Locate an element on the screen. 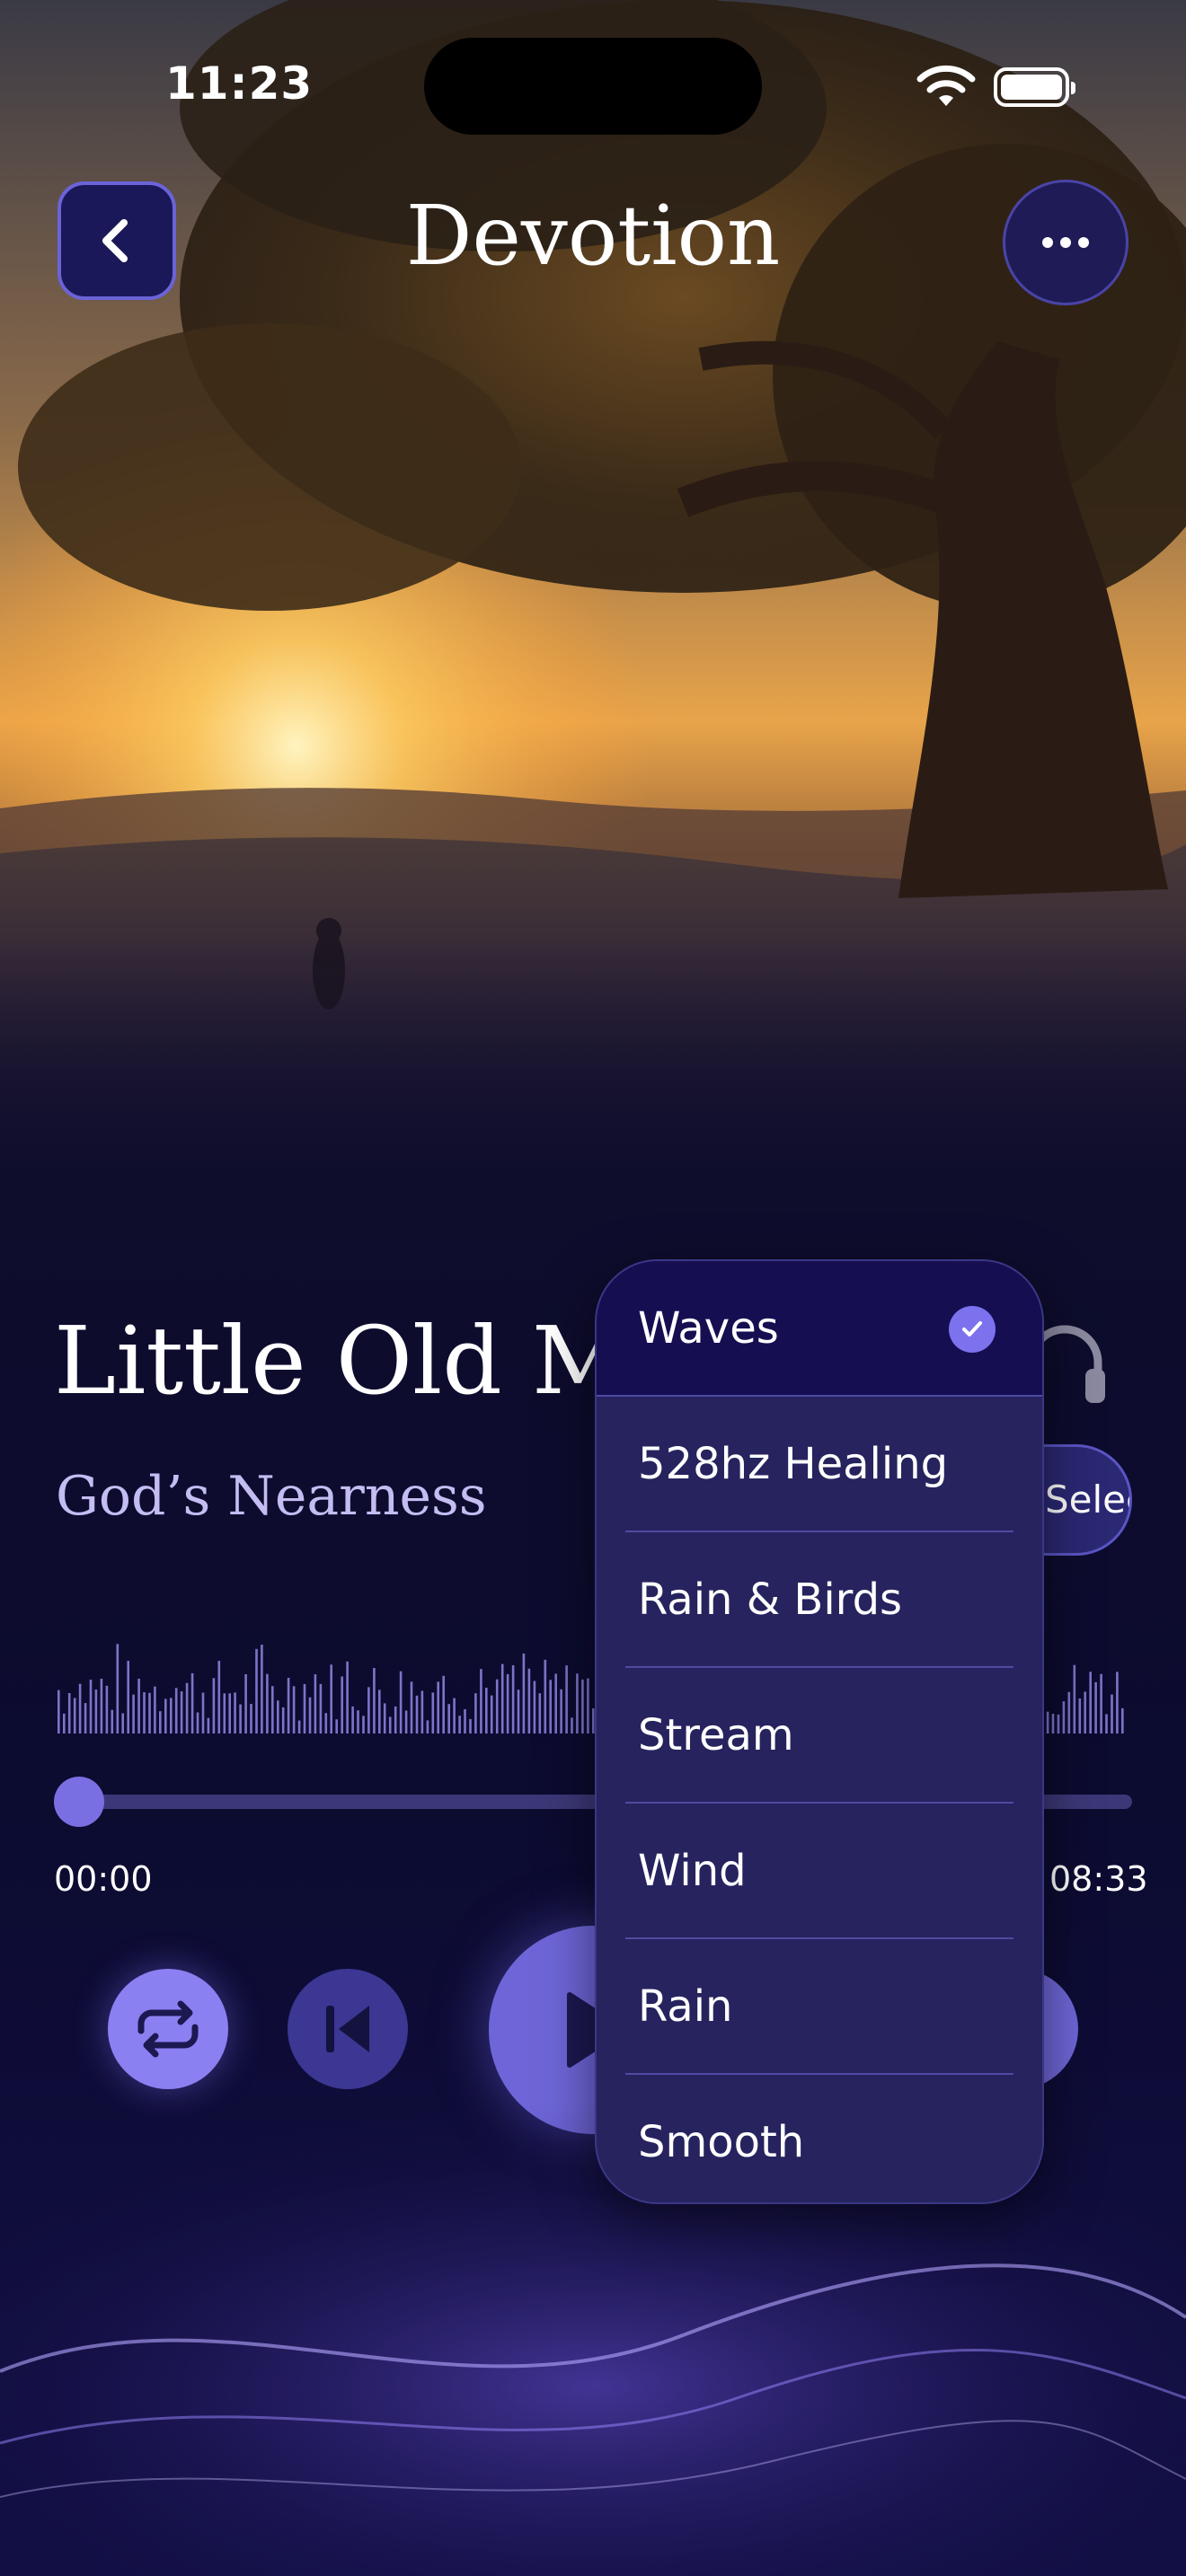  back-button is located at coordinates (117, 240).